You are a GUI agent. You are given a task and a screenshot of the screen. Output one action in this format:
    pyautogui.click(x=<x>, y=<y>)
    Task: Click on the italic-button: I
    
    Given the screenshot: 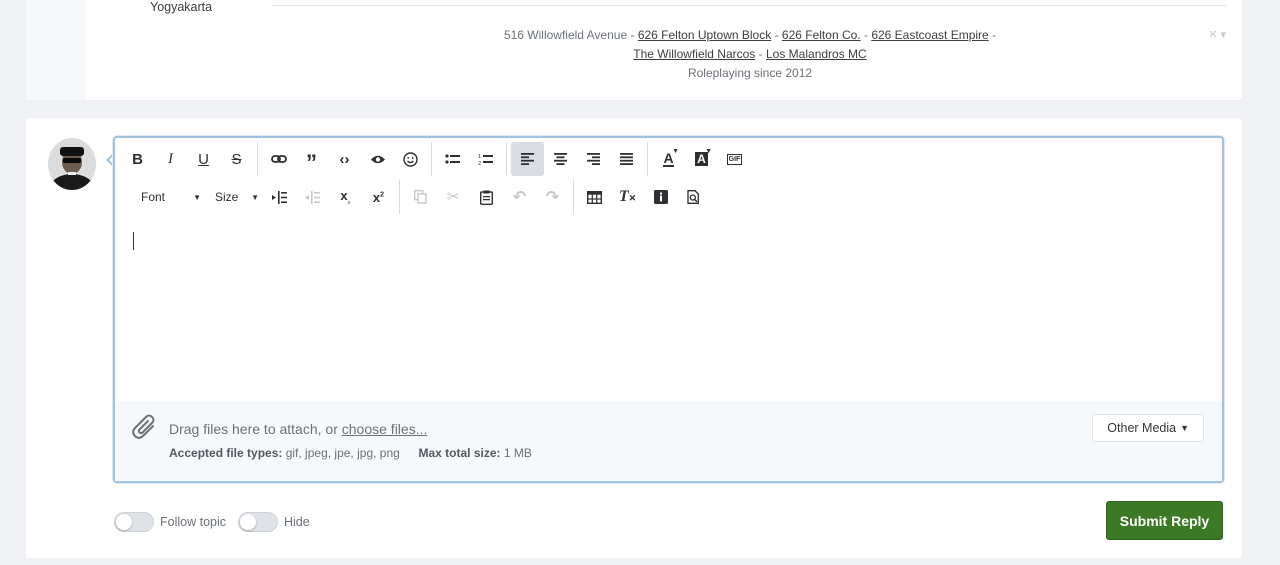 What is the action you would take?
    pyautogui.click(x=170, y=159)
    